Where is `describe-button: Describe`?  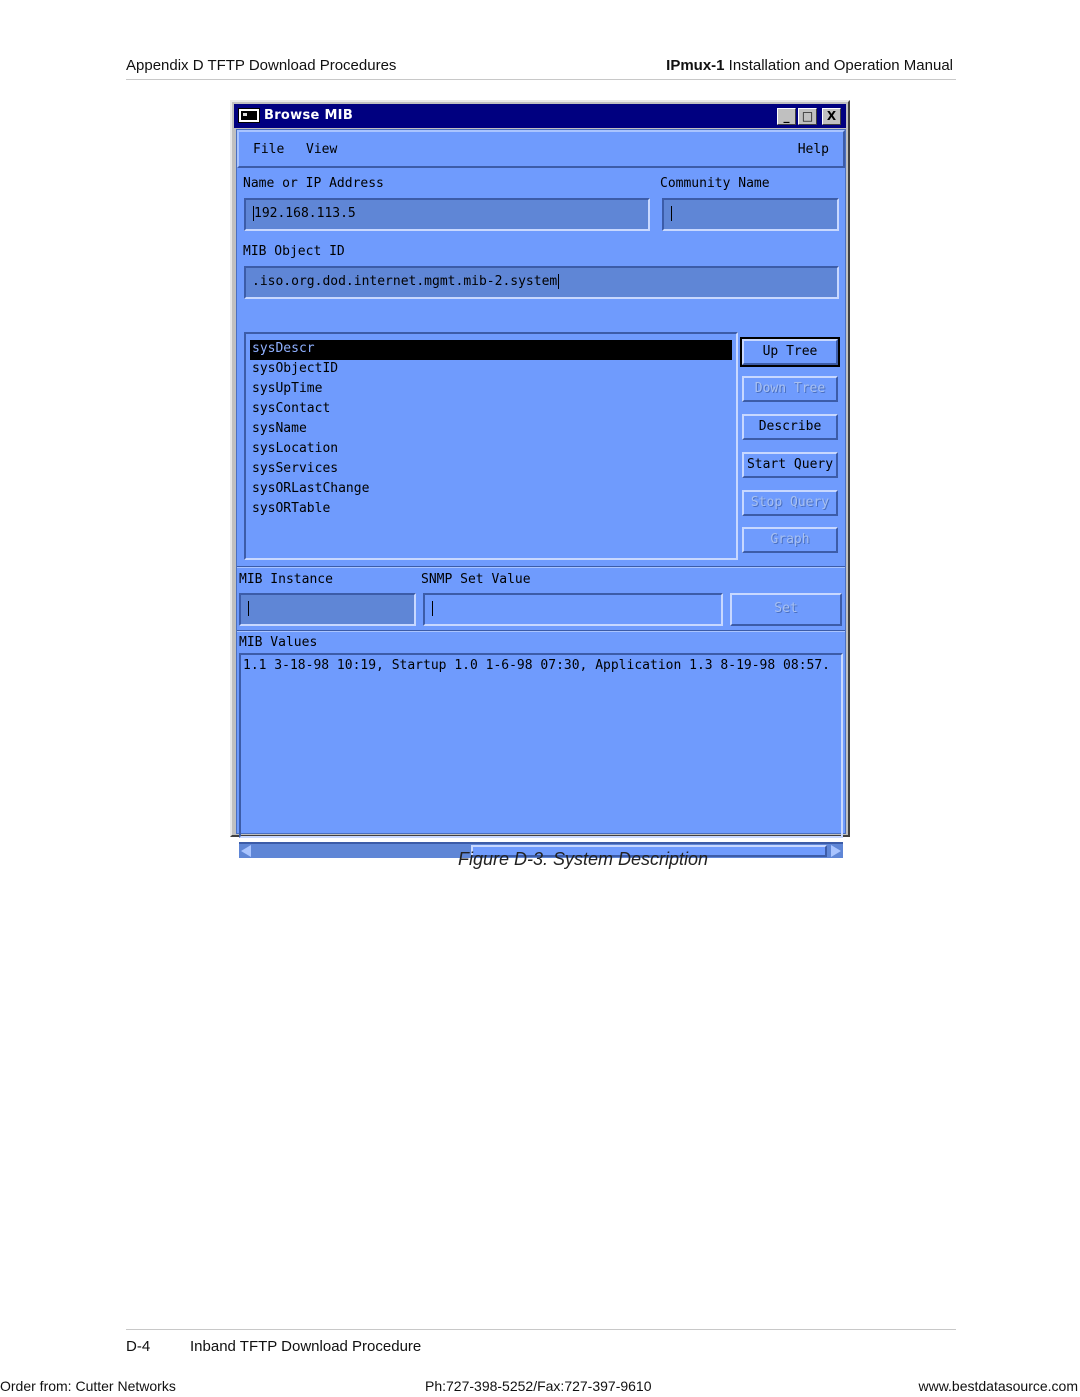 describe-button: Describe is located at coordinates (790, 427).